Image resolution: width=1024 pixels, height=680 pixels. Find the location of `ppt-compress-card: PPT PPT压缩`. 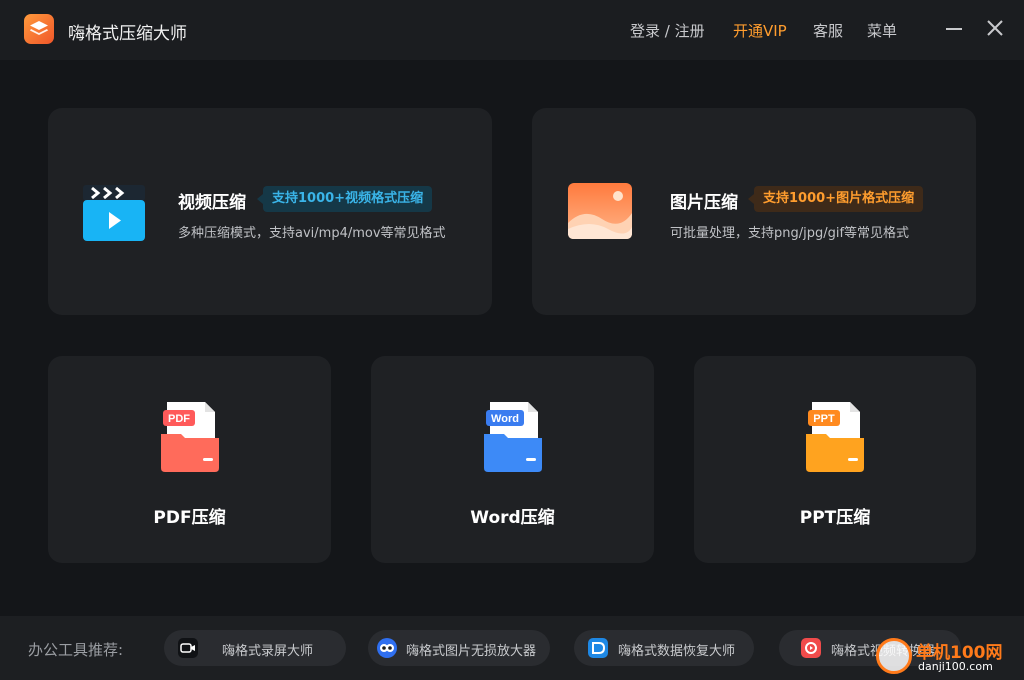

ppt-compress-card: PPT PPT压缩 is located at coordinates (835, 459).